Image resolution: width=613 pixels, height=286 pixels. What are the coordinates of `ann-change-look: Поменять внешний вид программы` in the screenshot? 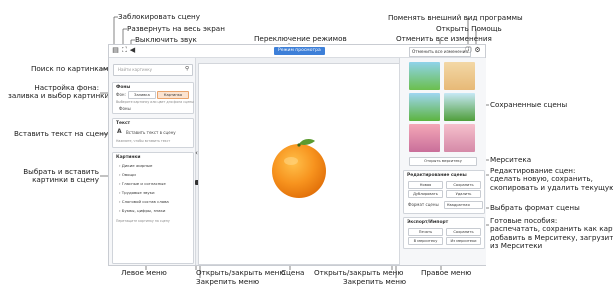 It's located at (455, 17).